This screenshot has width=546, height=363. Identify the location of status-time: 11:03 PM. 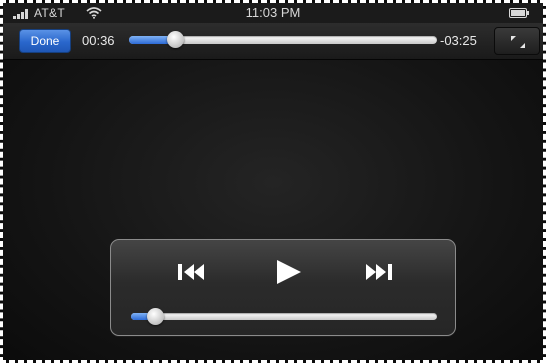
(273, 12).